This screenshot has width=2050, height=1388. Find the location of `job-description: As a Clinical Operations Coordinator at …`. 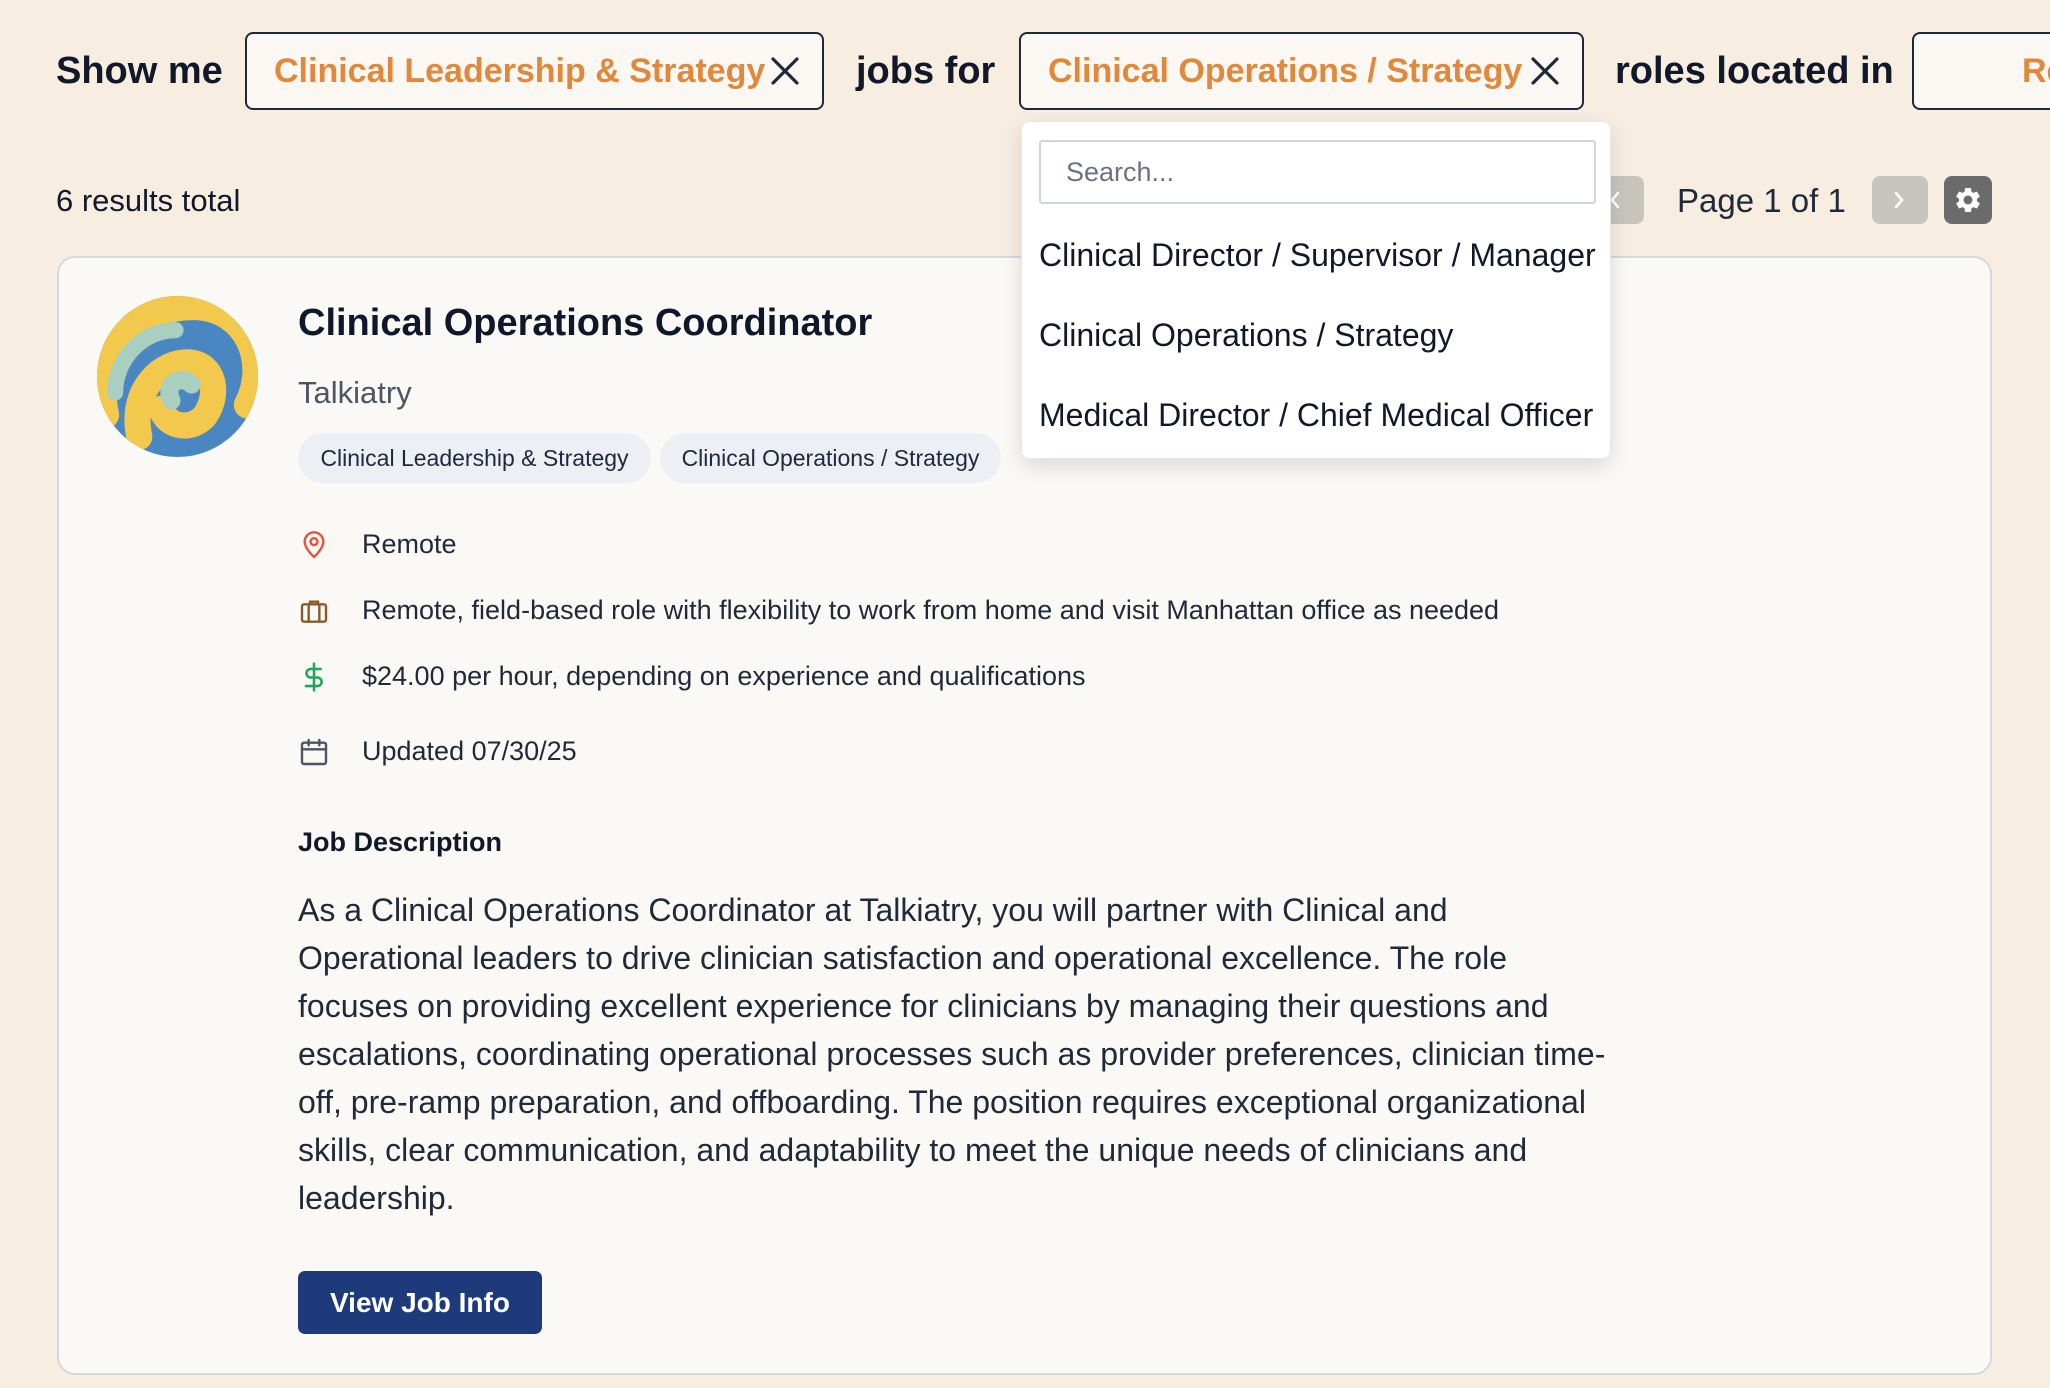

job-description: As a Clinical Operations Coordinator at … is located at coordinates (952, 1054).